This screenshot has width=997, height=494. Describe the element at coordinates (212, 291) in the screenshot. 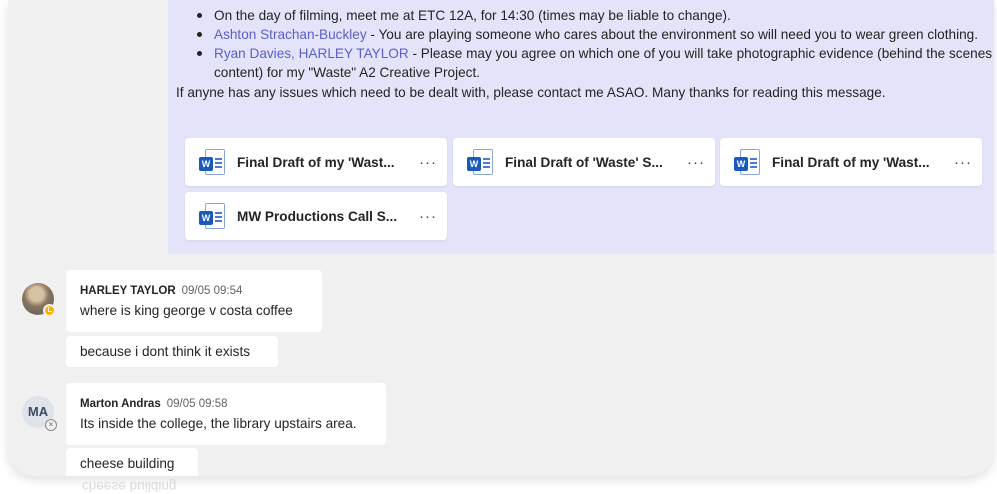

I see `message-timestamp: 09/05 09:54` at that location.